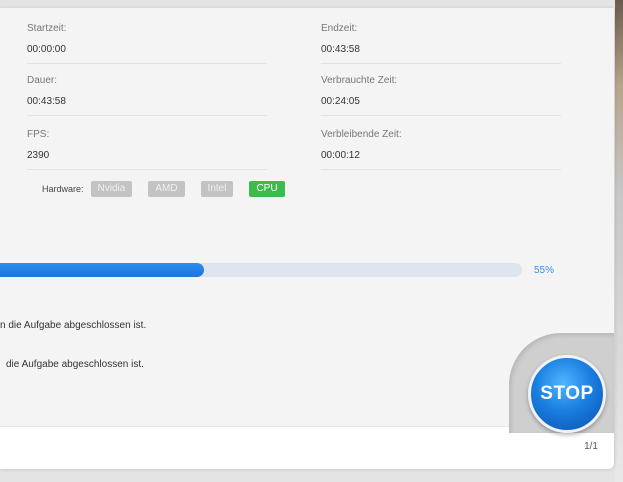 Image resolution: width=623 pixels, height=482 pixels. I want to click on background-window-edge, so click(619, 241).